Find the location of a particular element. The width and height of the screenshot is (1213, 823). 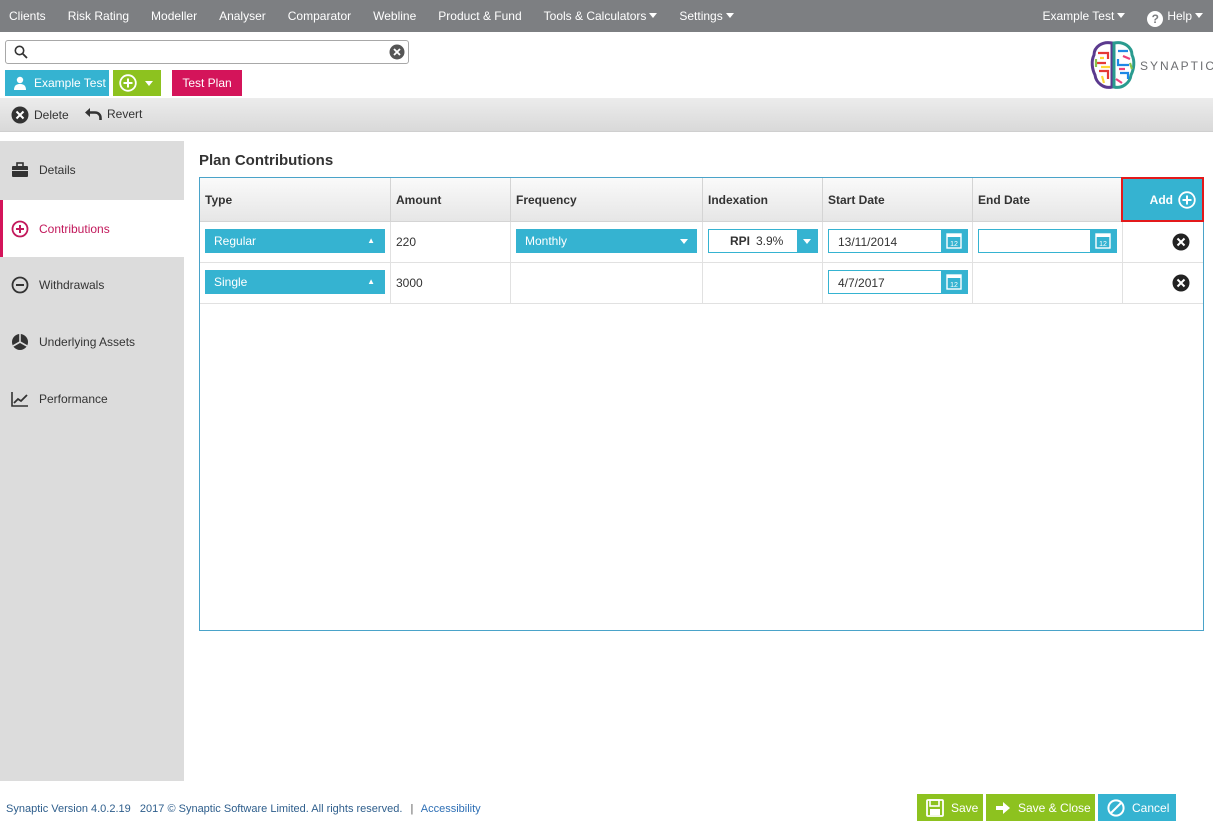

sidebar-item-label: Underlying Assets is located at coordinates (87, 341).